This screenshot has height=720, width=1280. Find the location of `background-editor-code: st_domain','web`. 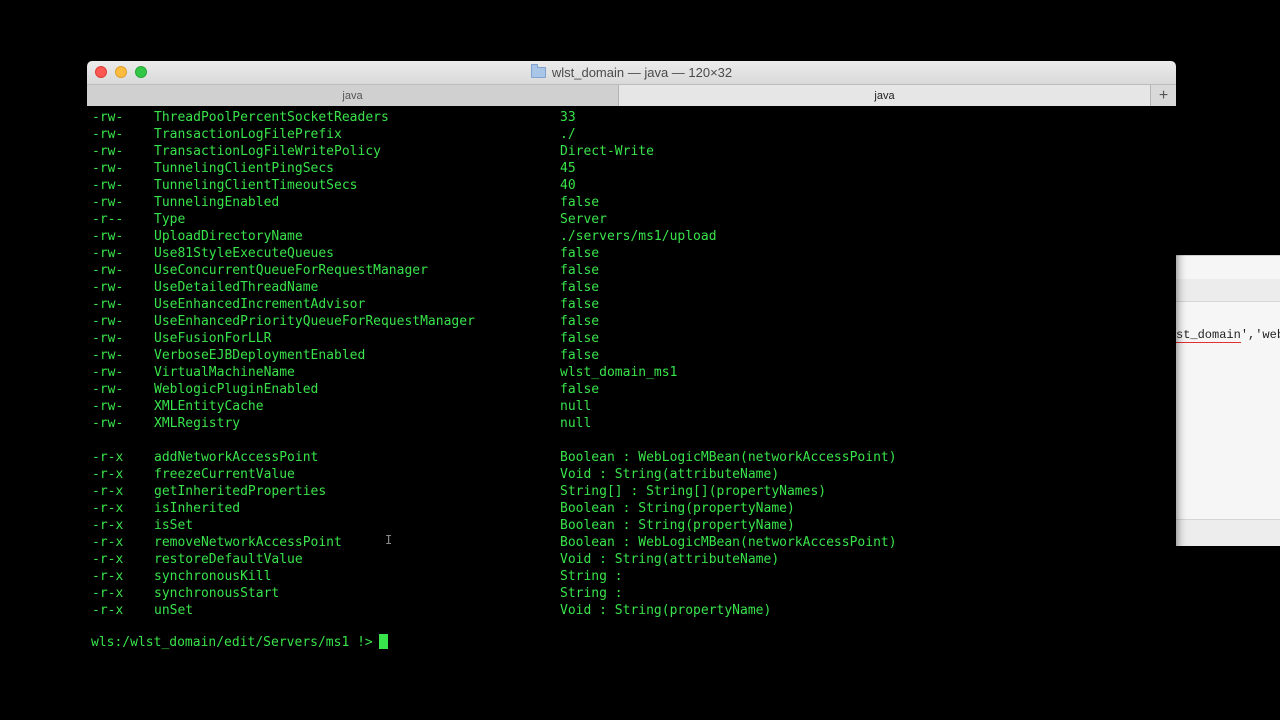

background-editor-code: st_domain','web is located at coordinates (1228, 335).